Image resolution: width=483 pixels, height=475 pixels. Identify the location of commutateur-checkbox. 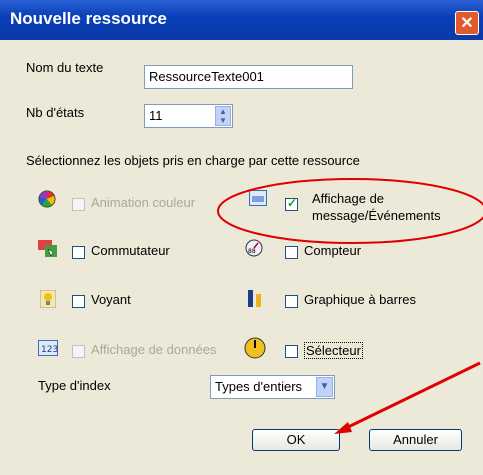
(78, 252).